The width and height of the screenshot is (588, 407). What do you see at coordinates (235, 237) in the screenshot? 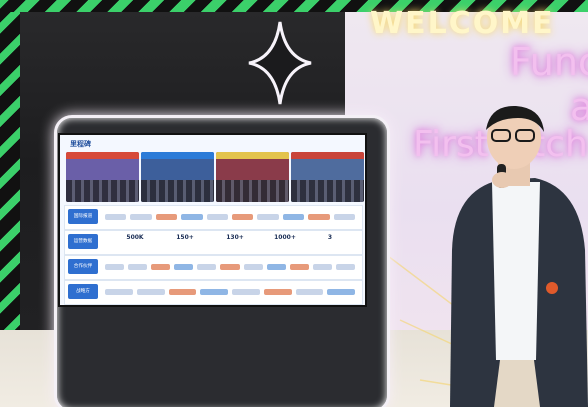
I see `stat-value: 130+` at bounding box center [235, 237].